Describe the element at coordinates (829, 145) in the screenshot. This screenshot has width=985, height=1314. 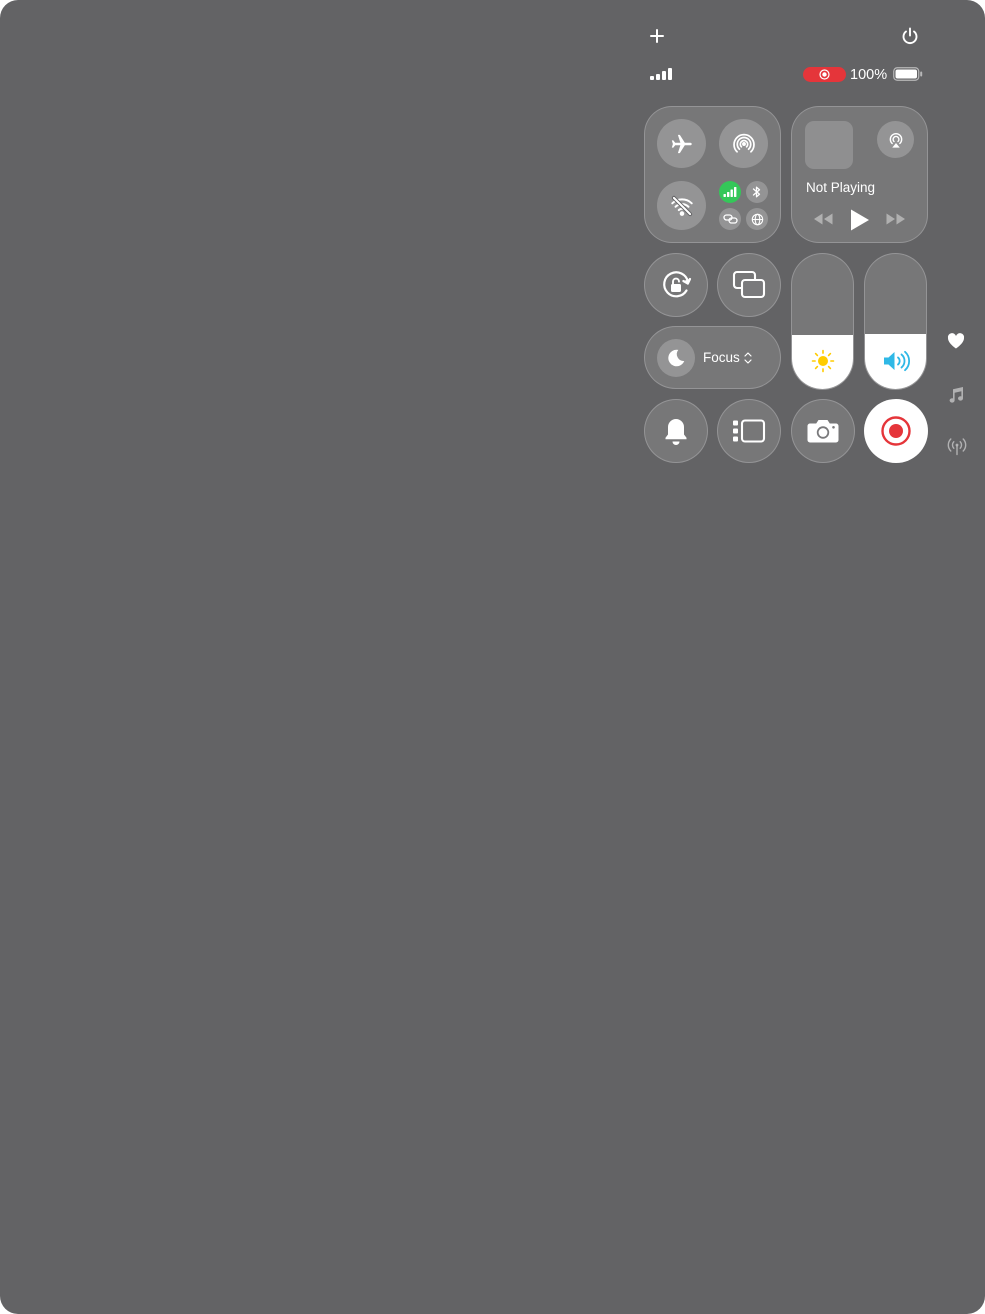
I see `album-artwork` at that location.